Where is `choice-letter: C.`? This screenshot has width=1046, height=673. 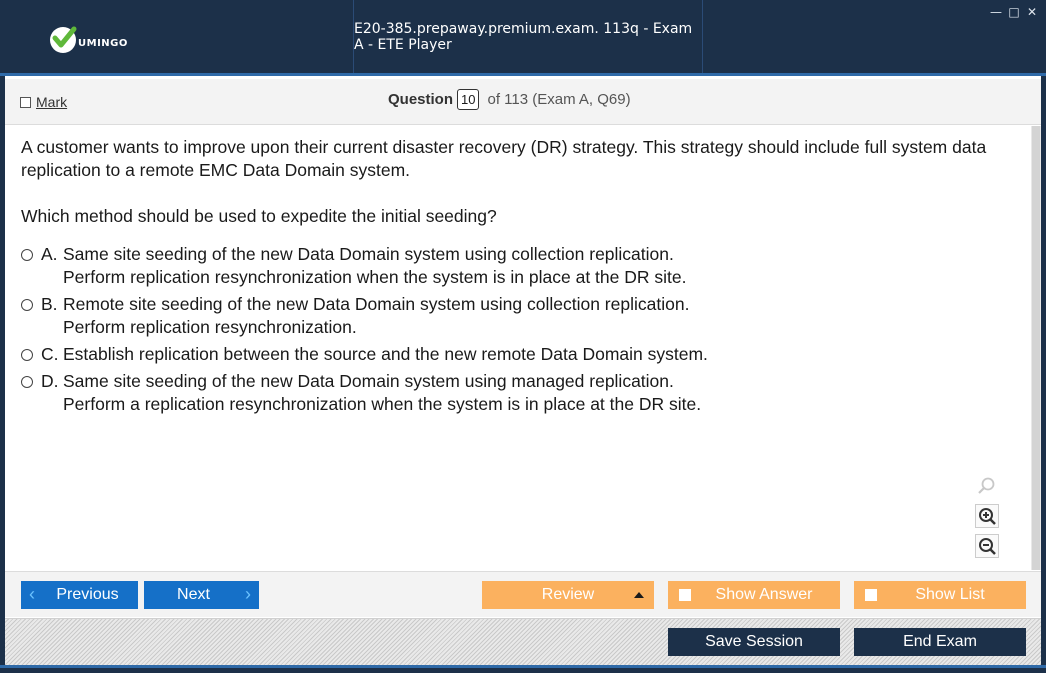
choice-letter: C. is located at coordinates (50, 354).